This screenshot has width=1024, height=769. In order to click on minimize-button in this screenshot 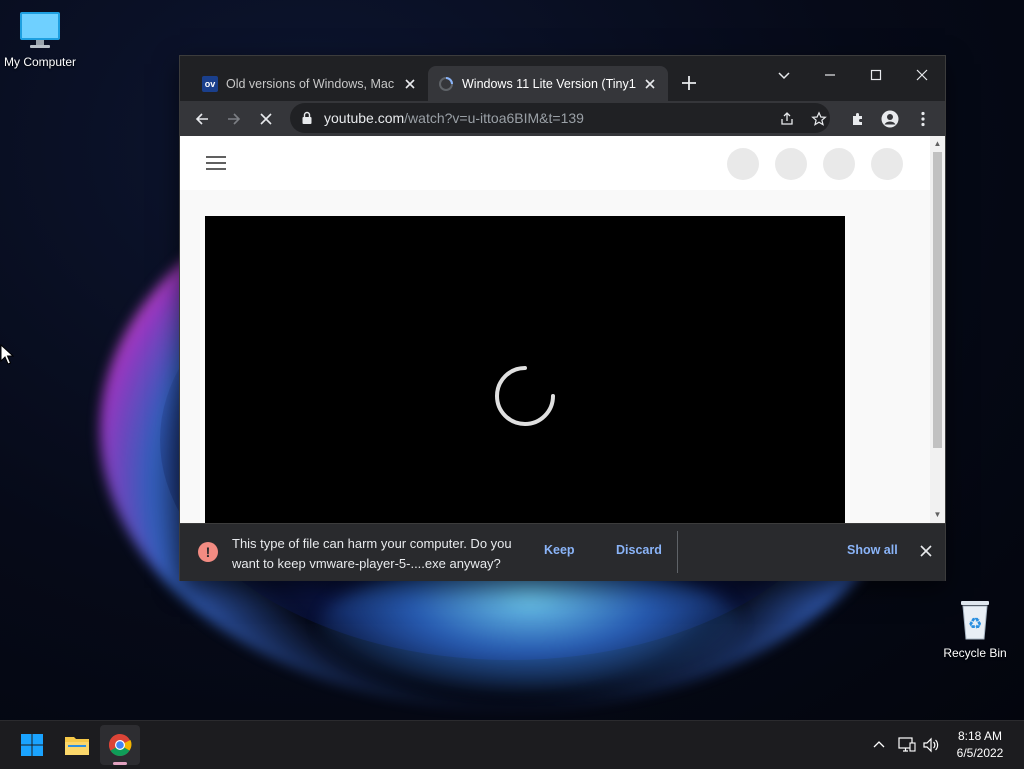, I will do `click(830, 75)`.